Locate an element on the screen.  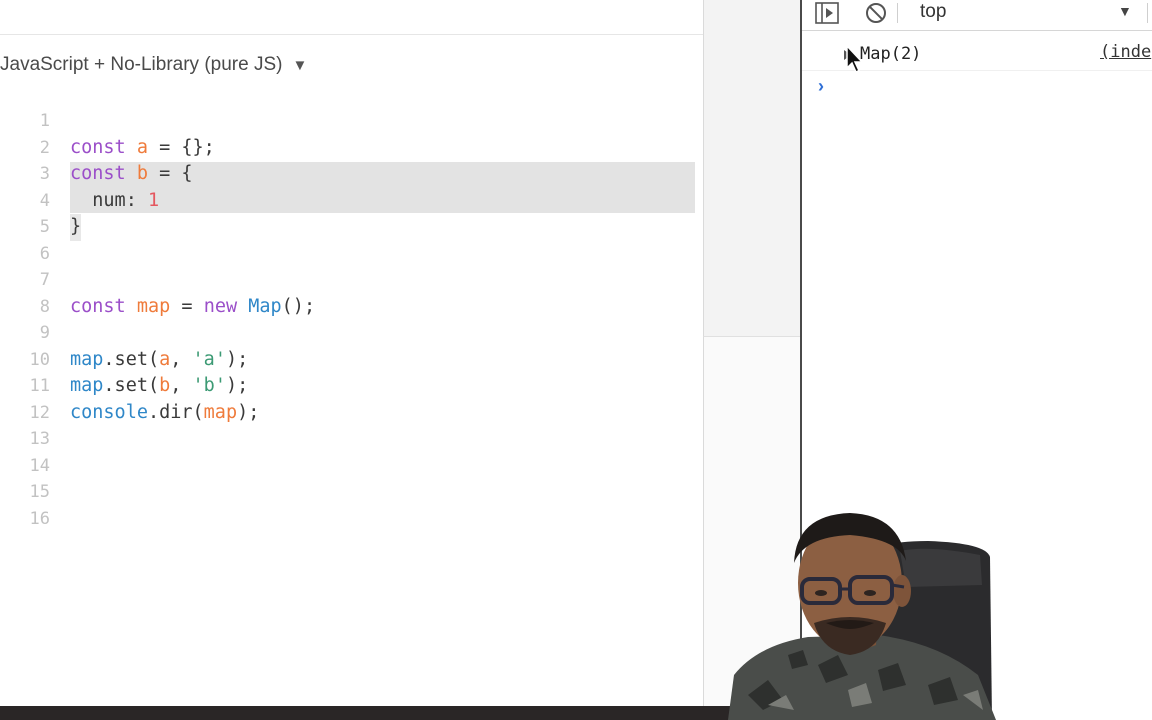
code-text: const b = { is located at coordinates (131, 173).